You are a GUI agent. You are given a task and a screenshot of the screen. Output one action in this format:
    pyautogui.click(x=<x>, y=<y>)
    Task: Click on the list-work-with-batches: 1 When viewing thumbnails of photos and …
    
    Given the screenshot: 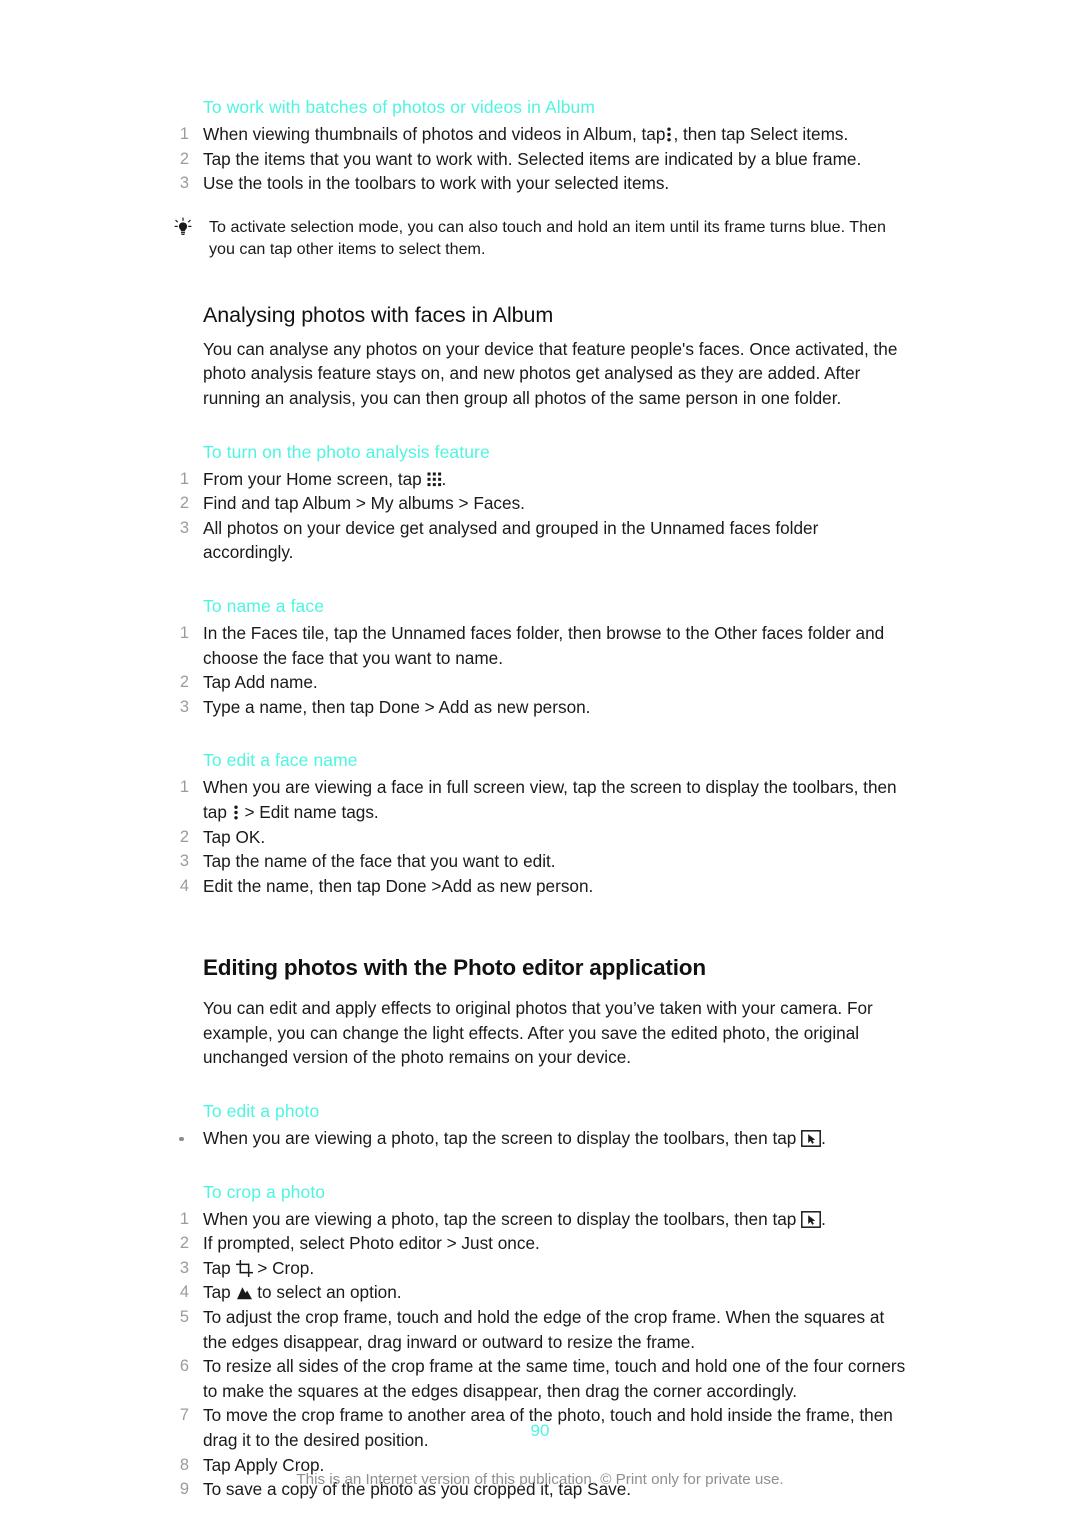 What is the action you would take?
    pyautogui.click(x=540, y=159)
    